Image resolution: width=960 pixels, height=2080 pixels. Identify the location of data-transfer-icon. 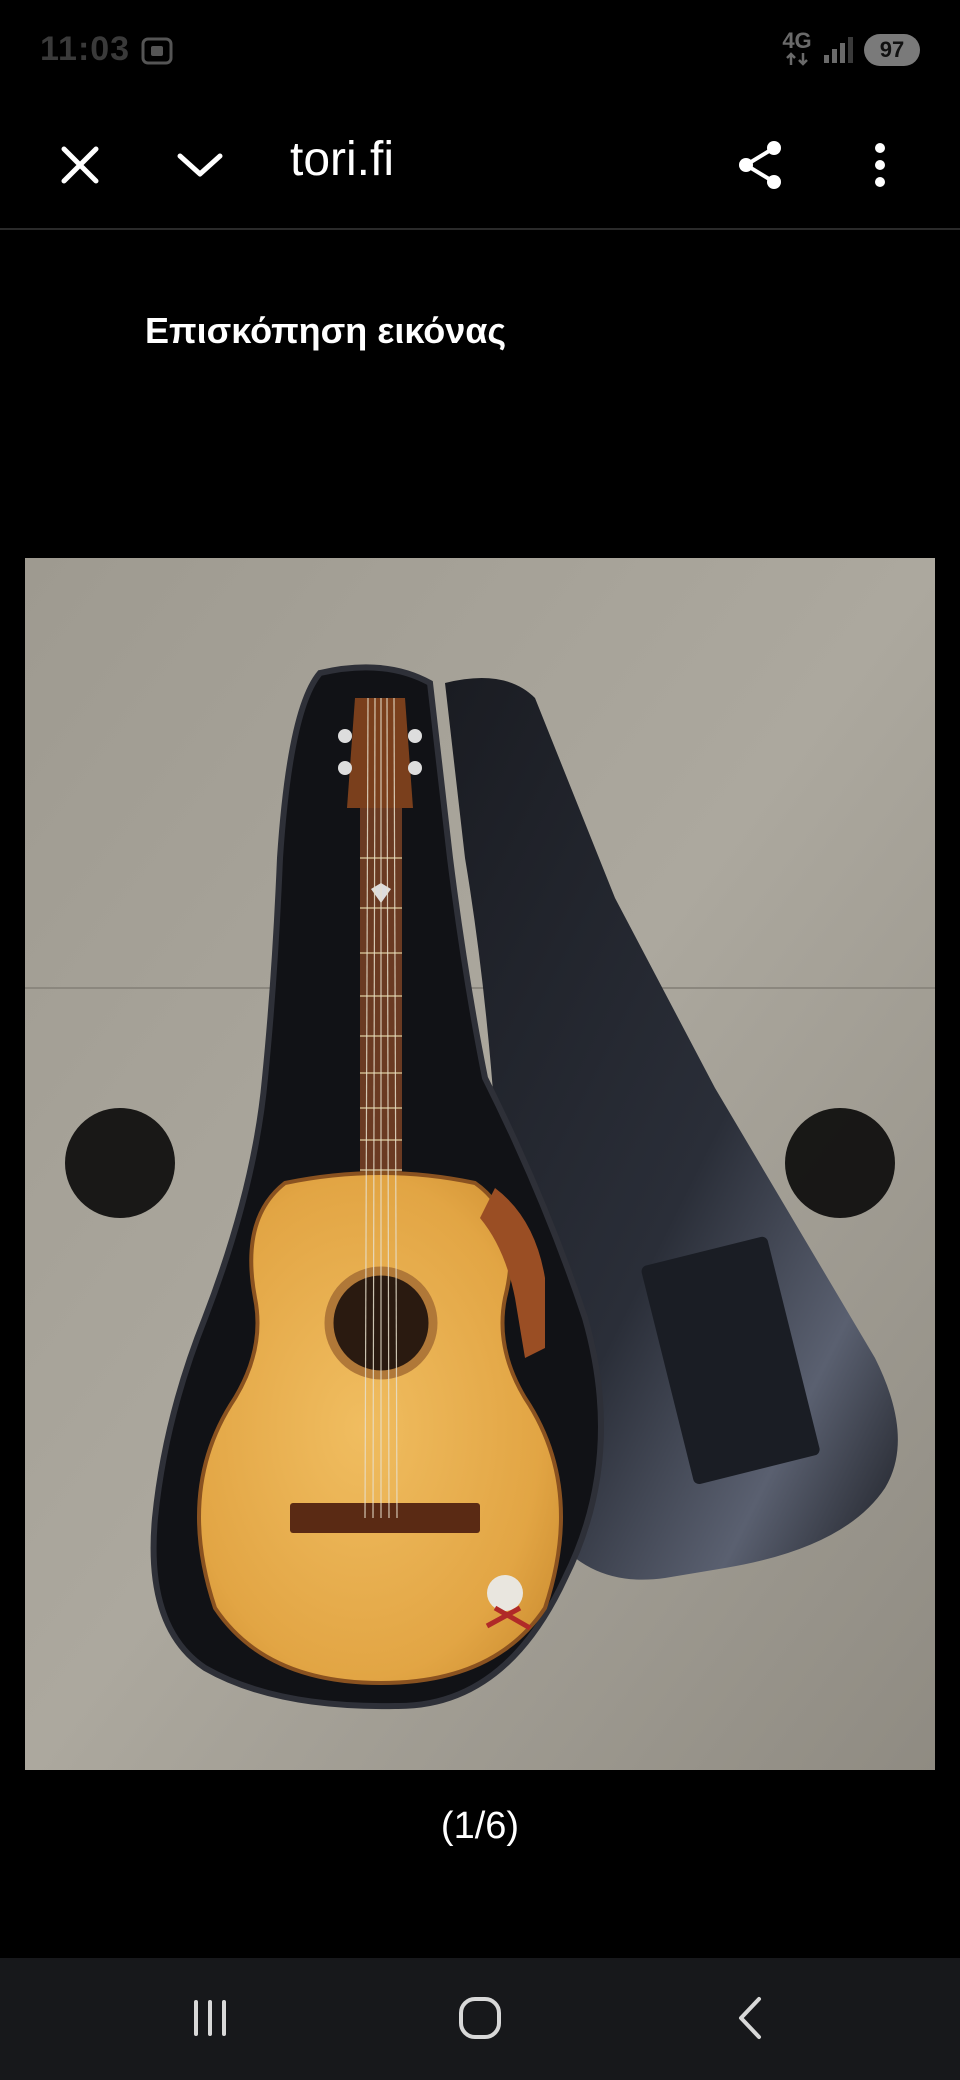
(797, 59).